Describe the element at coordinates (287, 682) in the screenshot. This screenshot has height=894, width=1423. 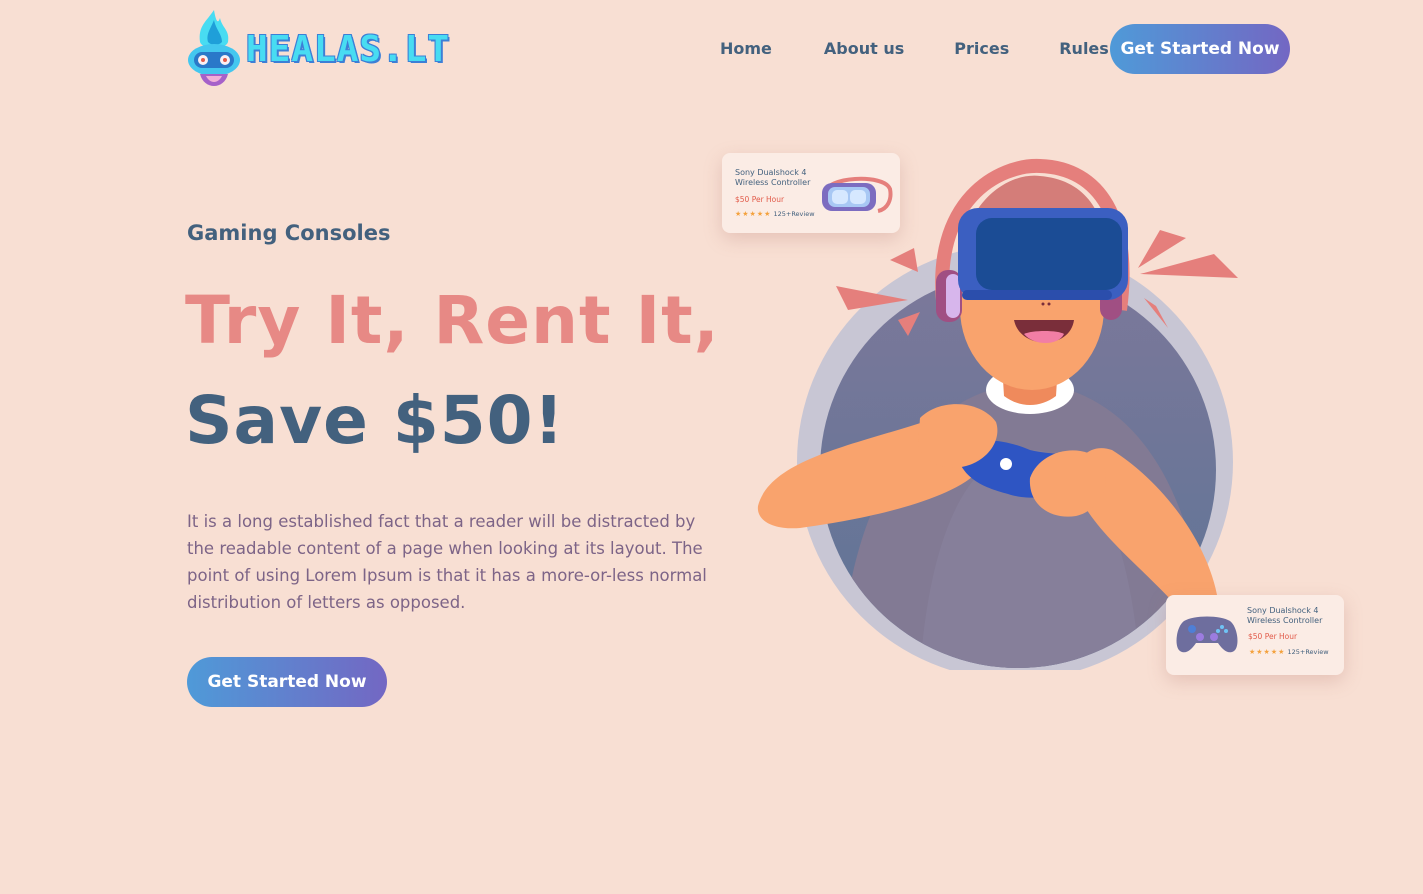
I see `hero-get-started-button: Get Started Now` at that location.